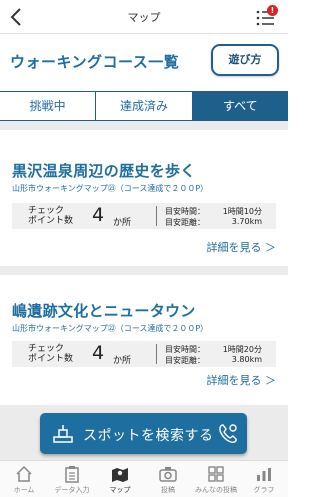 This screenshot has width=320, height=497. What do you see at coordinates (104, 170) in the screenshot?
I see `course-title: 黒沢温泉周辺の歴史を歩く` at bounding box center [104, 170].